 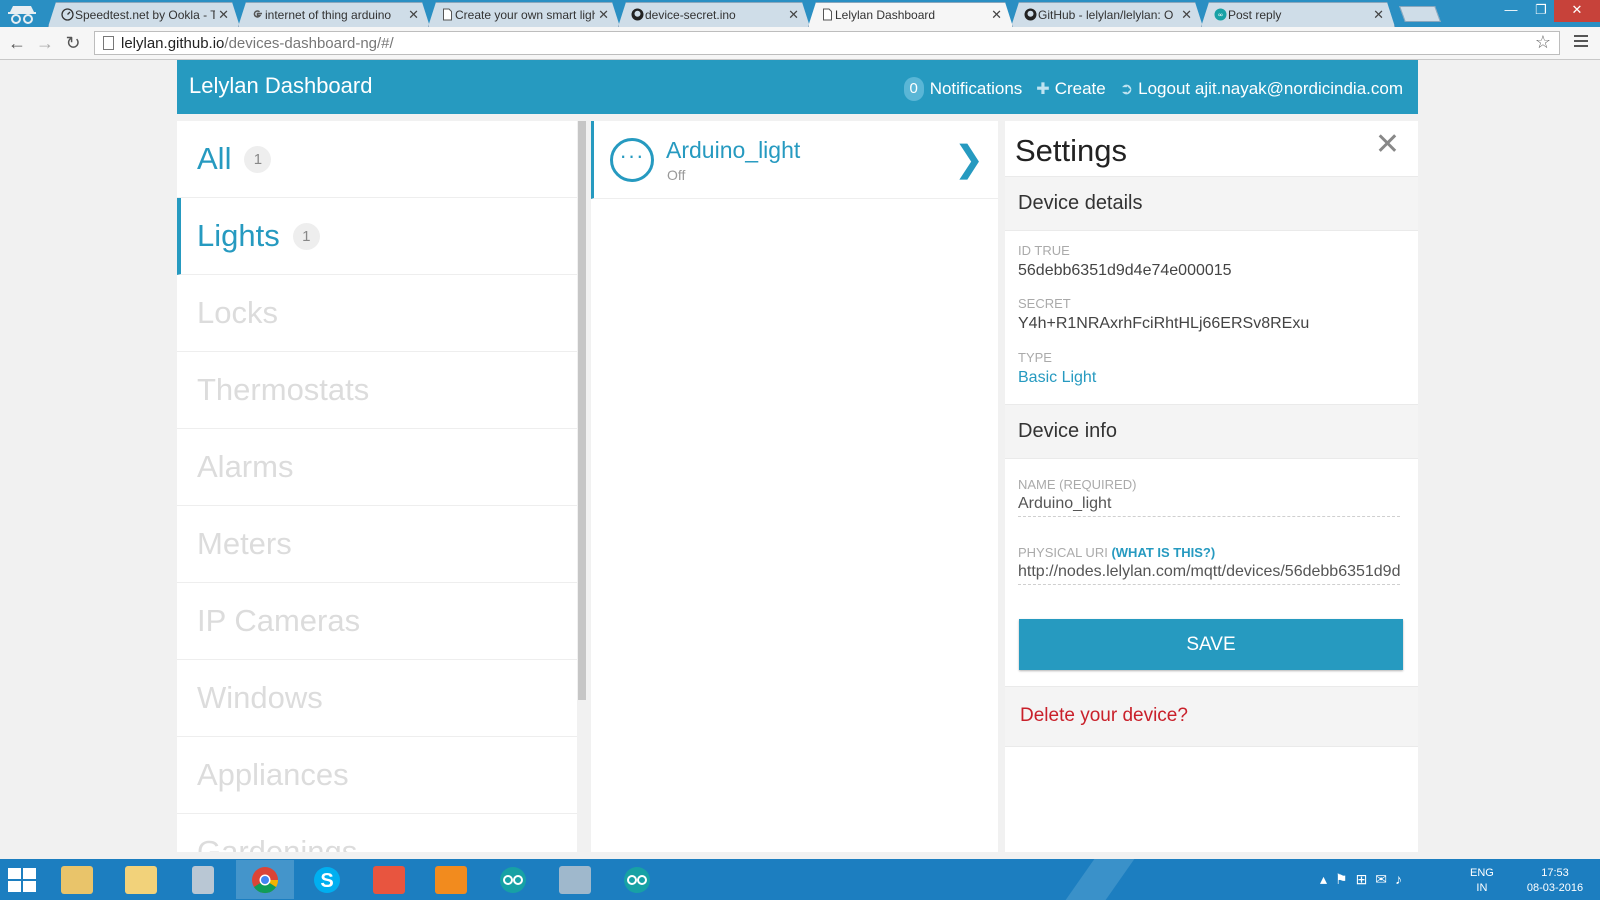 I want to click on taskbar-app: S, so click(x=327, y=879).